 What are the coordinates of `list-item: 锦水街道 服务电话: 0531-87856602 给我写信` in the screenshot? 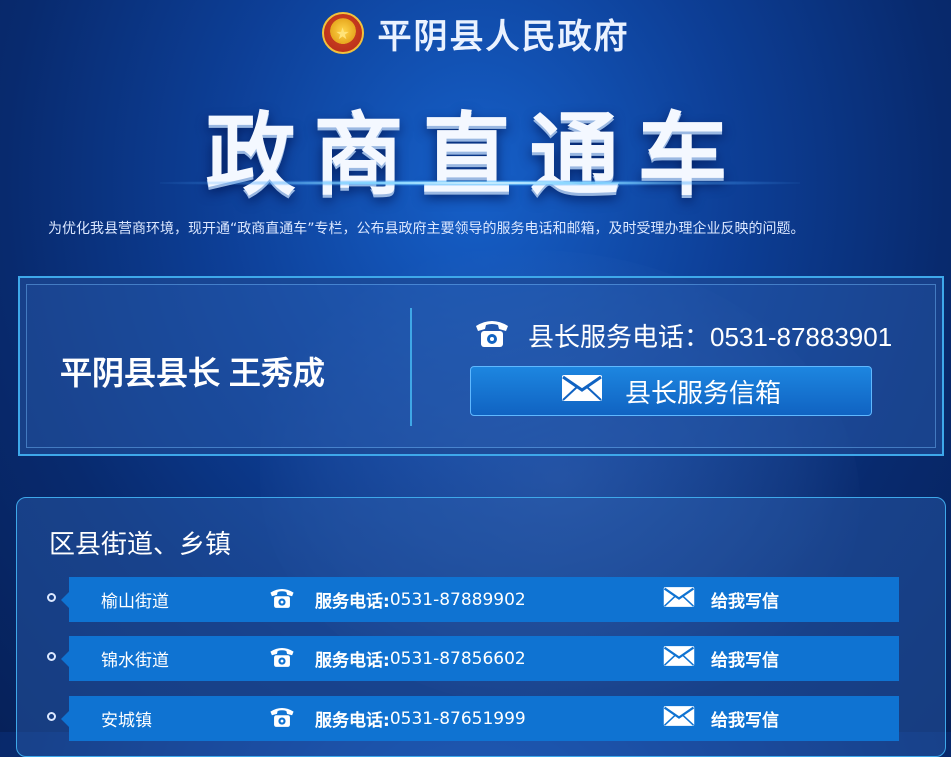 It's located at (473, 658).